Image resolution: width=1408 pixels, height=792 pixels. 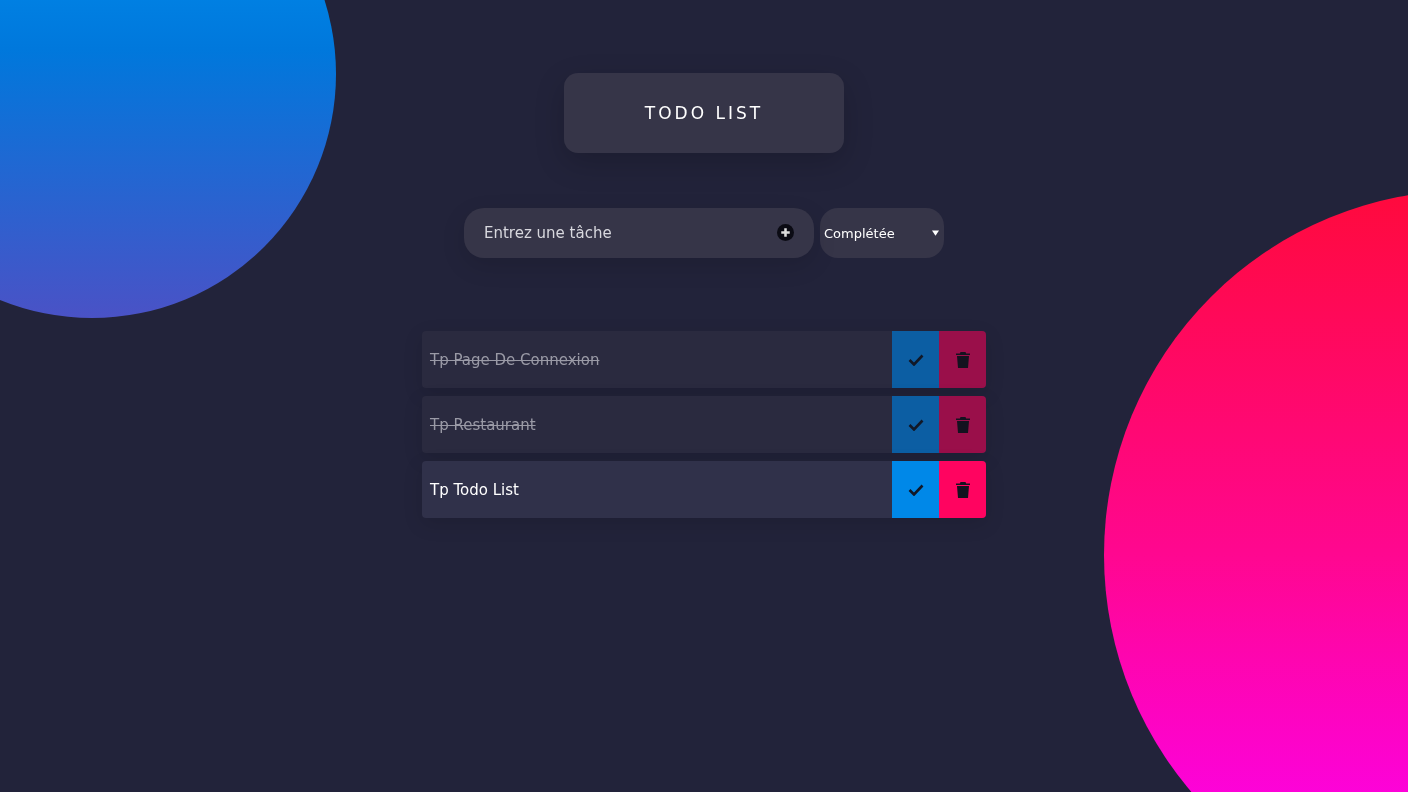 I want to click on todo-text: Tp Page De Connexion, so click(x=515, y=359).